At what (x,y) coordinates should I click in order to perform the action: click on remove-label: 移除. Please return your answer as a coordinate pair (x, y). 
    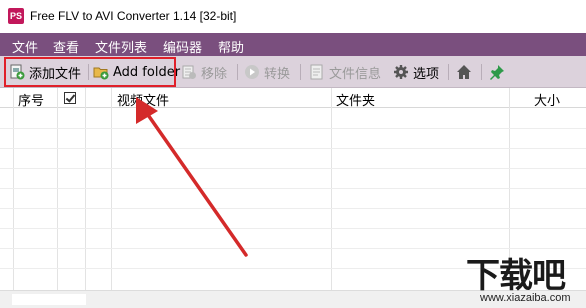
    Looking at the image, I should click on (214, 74).